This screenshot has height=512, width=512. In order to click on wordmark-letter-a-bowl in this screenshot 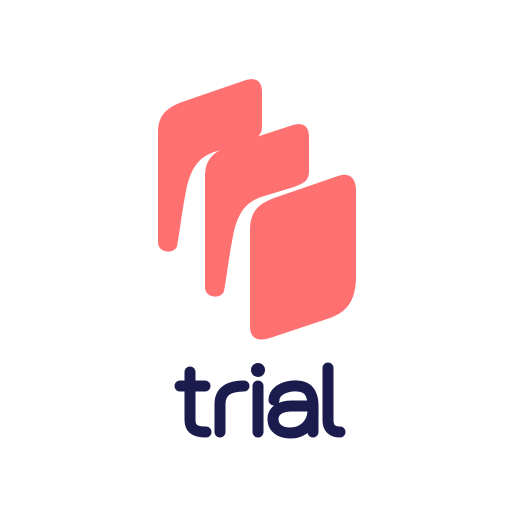, I will do `click(293, 419)`.